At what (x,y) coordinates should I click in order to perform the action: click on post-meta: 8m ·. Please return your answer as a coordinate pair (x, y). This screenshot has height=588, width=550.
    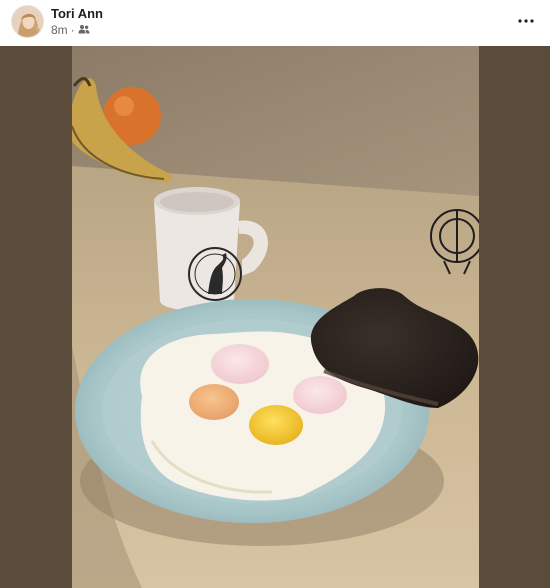
    Looking at the image, I should click on (70, 30).